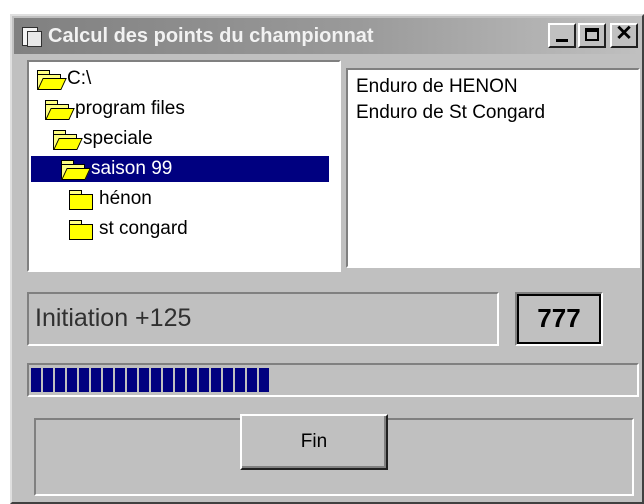  I want to click on fin-button: Fin, so click(314, 442).